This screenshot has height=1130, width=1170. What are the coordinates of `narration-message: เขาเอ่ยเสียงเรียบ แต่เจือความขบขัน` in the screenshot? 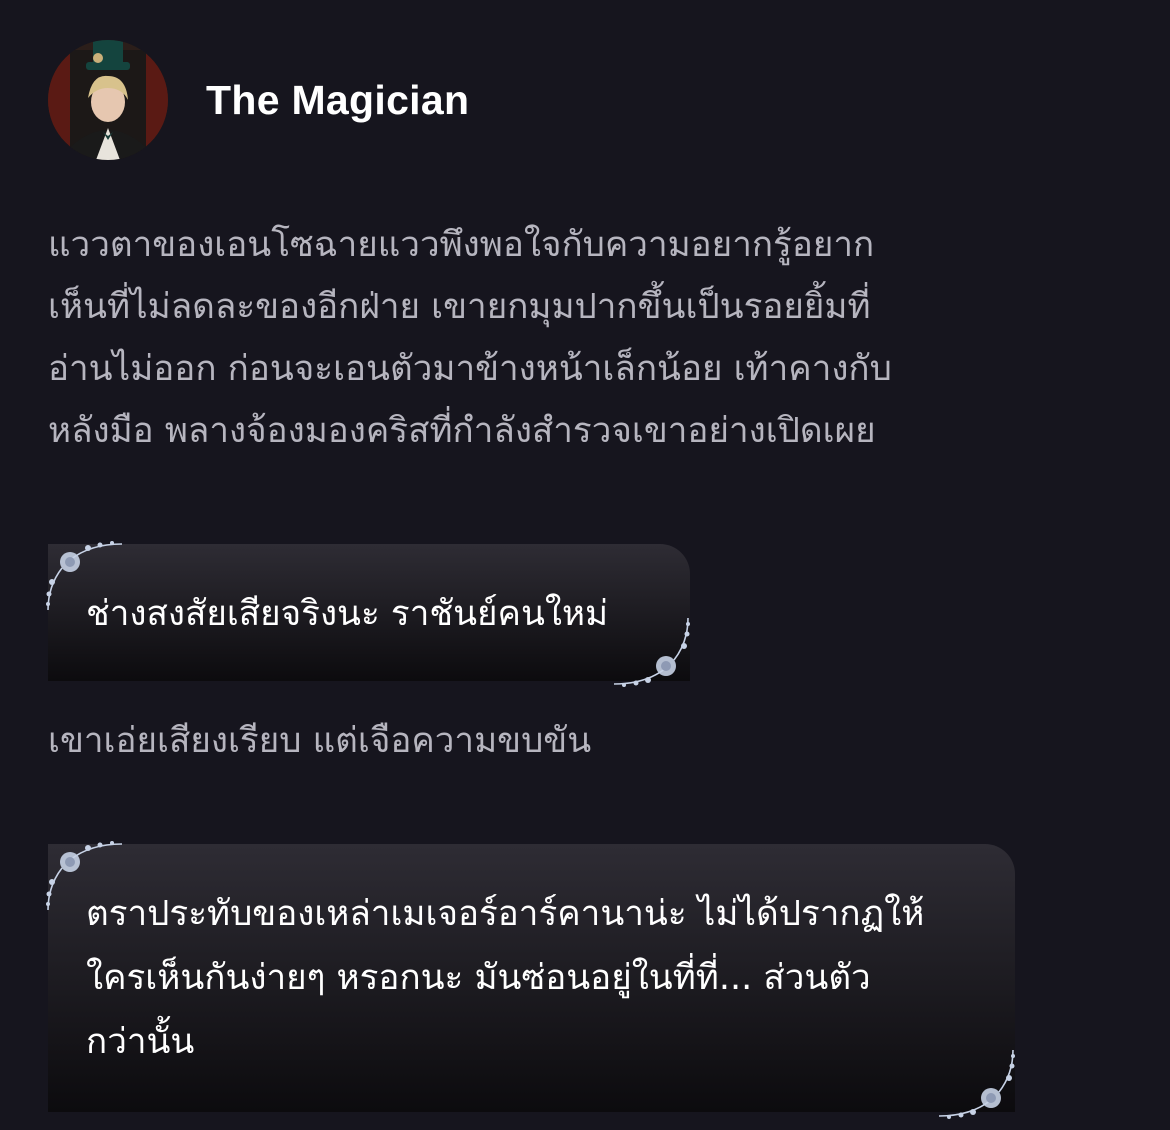 It's located at (320, 741).